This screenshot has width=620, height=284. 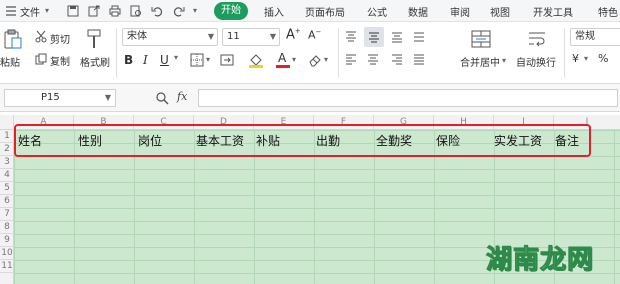 I want to click on file-menu-chevron-icon: ▾, so click(x=47, y=10).